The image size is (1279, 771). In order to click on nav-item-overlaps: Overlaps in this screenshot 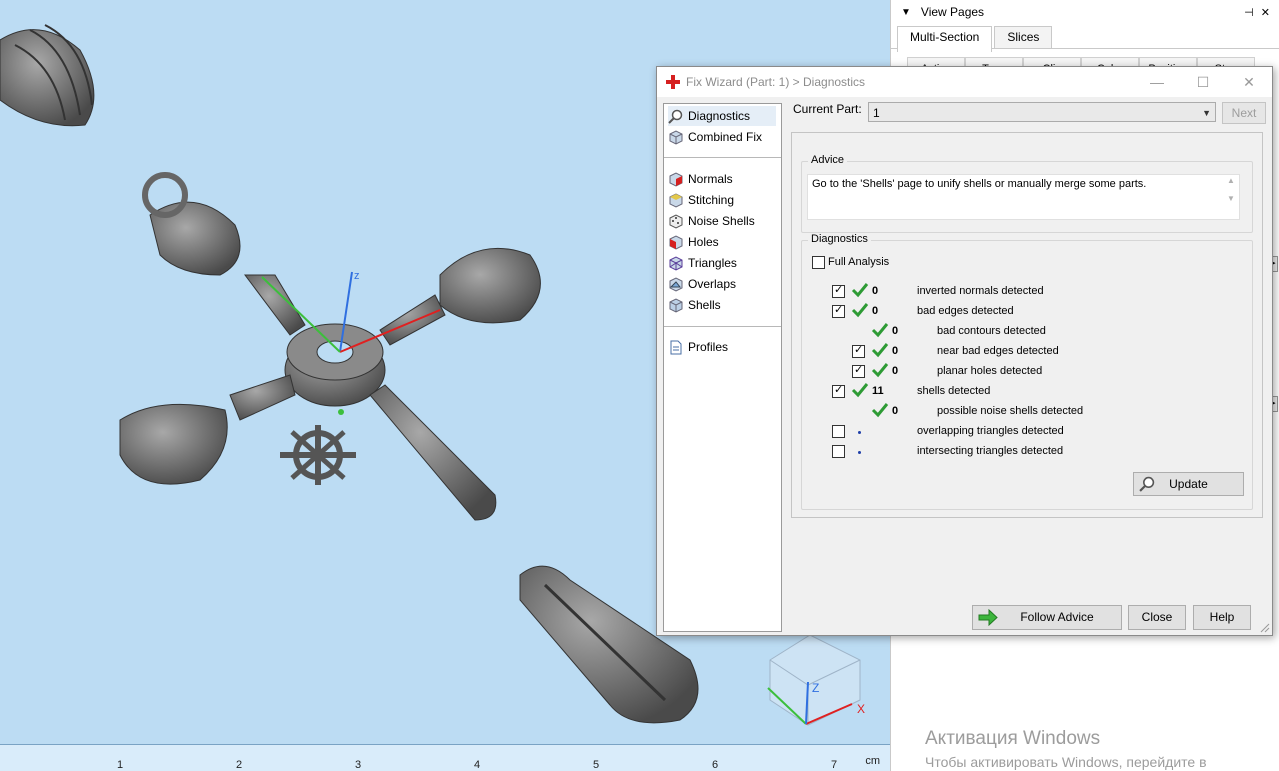, I will do `click(702, 284)`.